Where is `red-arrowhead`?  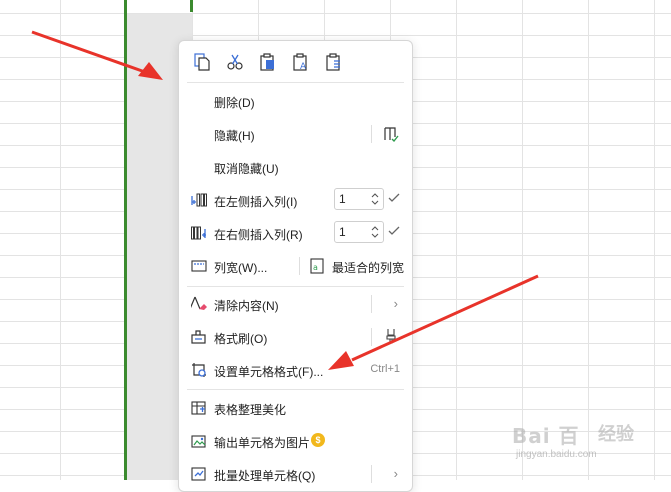
red-arrowhead is located at coordinates (341, 360).